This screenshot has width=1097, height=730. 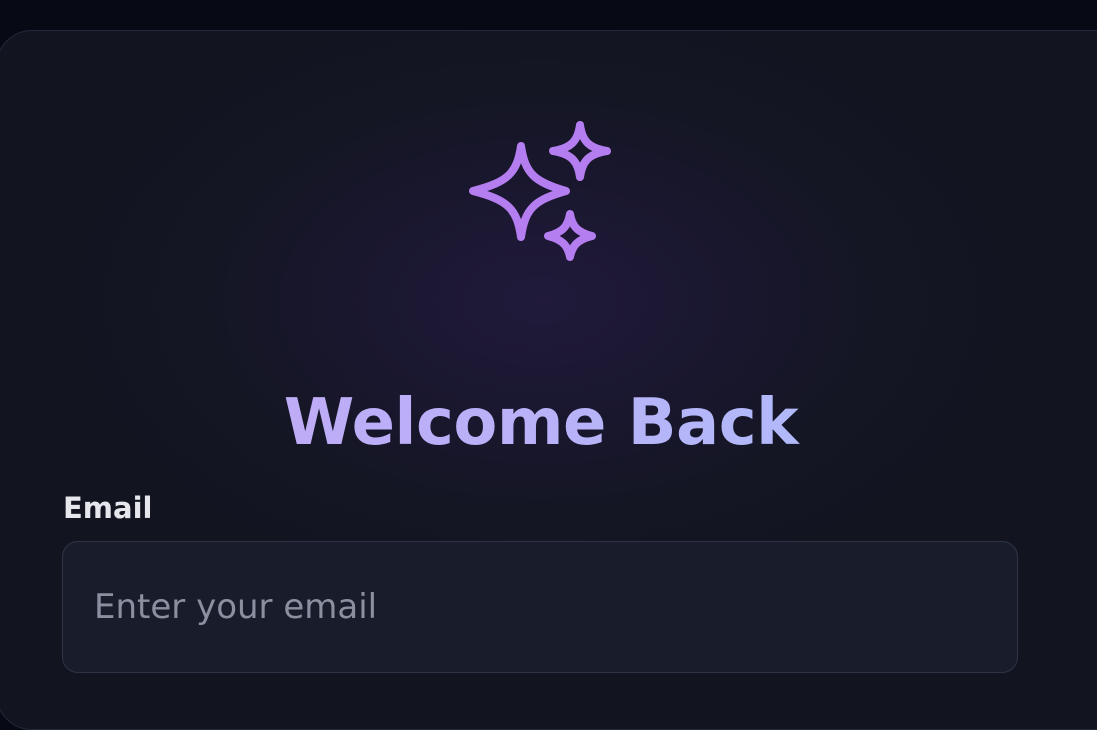 I want to click on sparkles-icon, so click(x=540, y=191).